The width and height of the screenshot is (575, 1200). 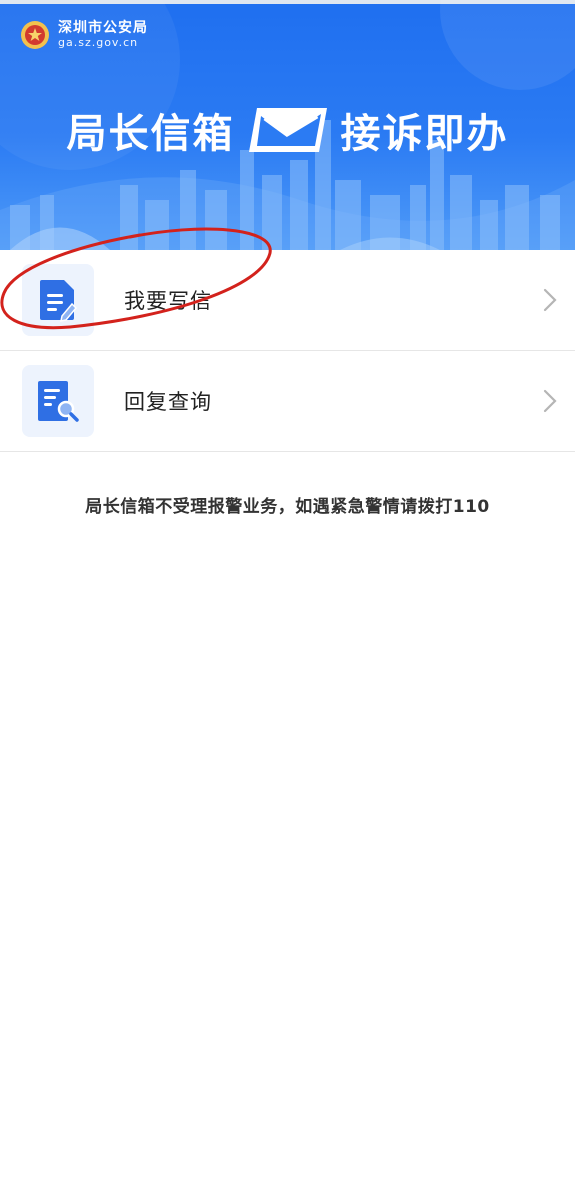 I want to click on org-name: 深圳市公安局, so click(x=103, y=28).